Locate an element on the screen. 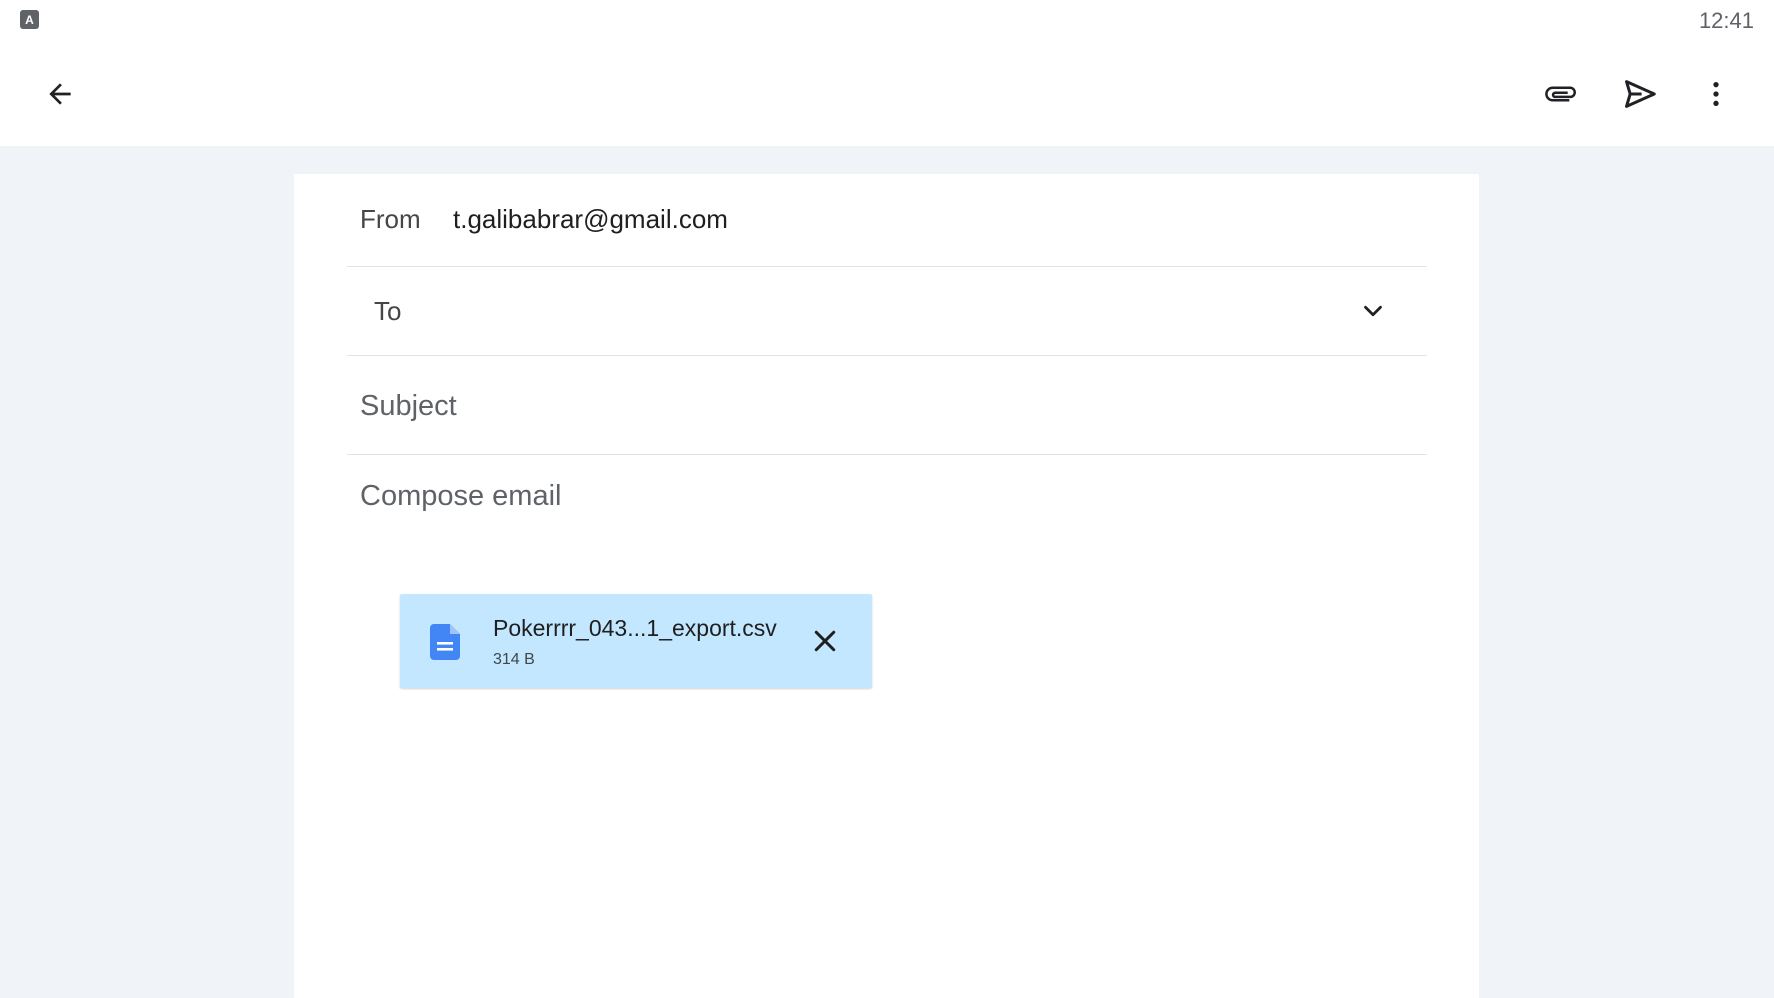  to-row: To is located at coordinates (887, 311).